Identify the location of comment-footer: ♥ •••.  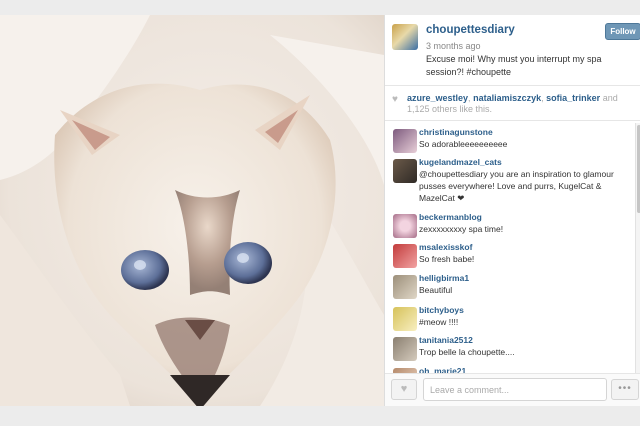
(512, 389).